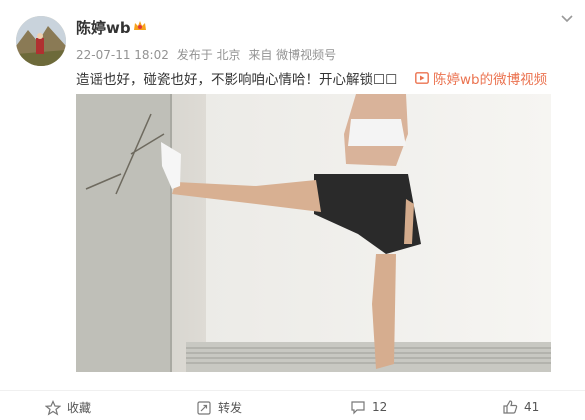 Image resolution: width=585 pixels, height=420 pixels. Describe the element at coordinates (422, 78) in the screenshot. I see `video-icon` at that location.